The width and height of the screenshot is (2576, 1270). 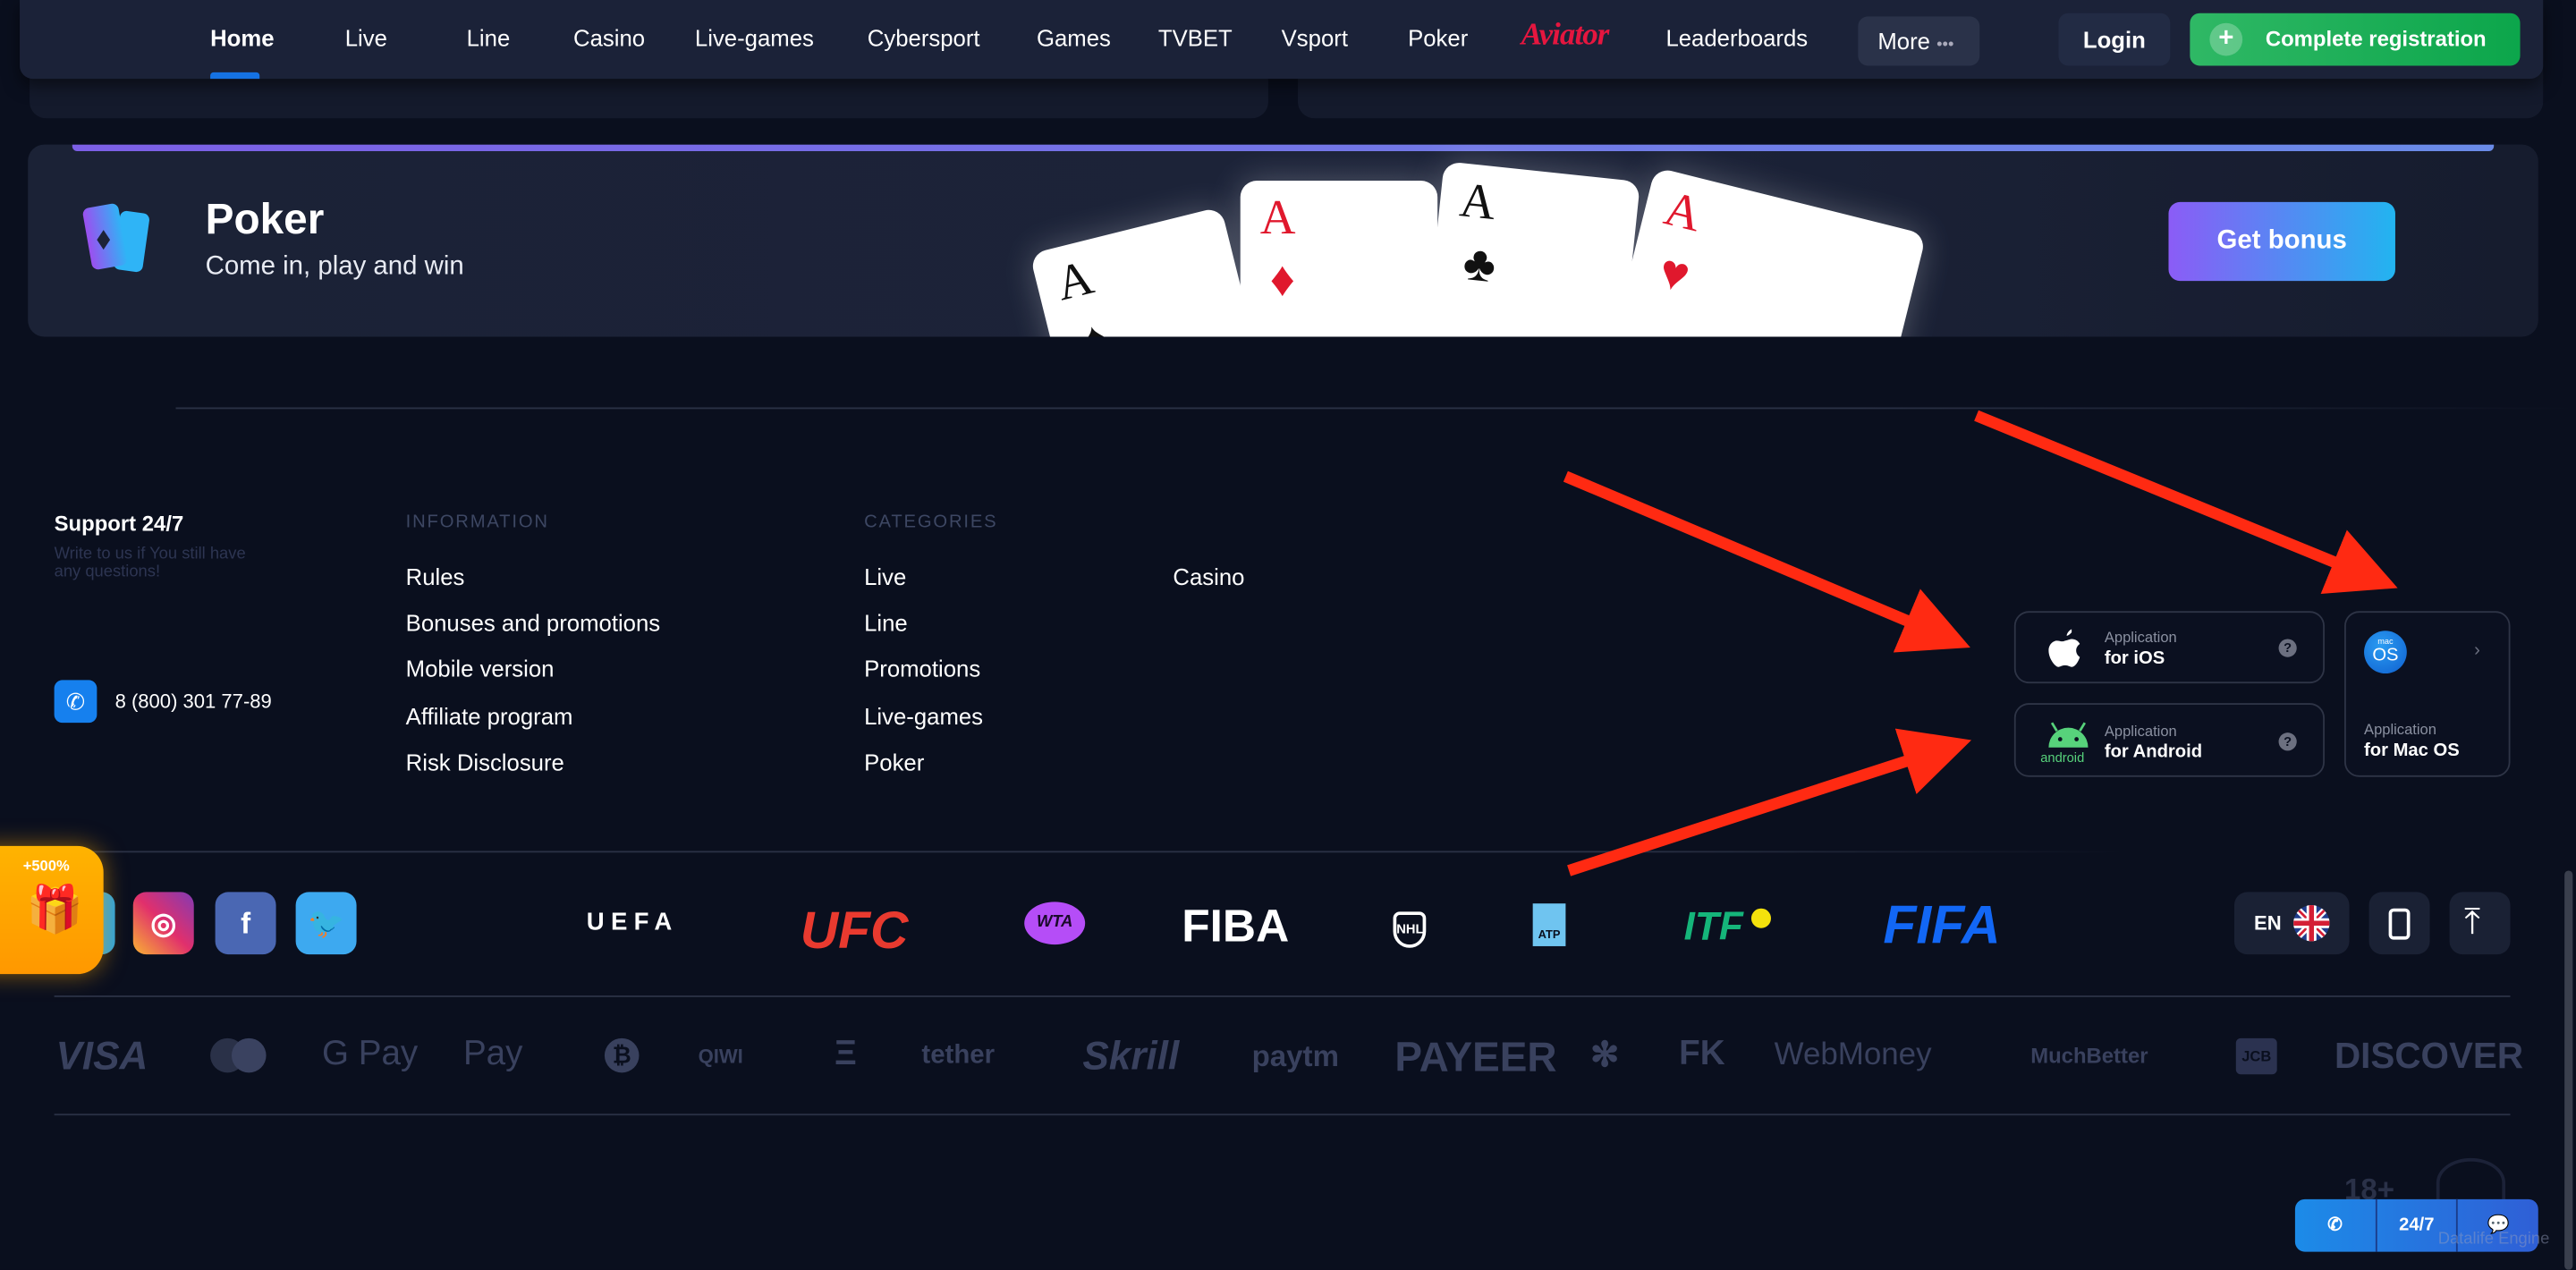 I want to click on red-arrow-ios, so click(x=1766, y=561).